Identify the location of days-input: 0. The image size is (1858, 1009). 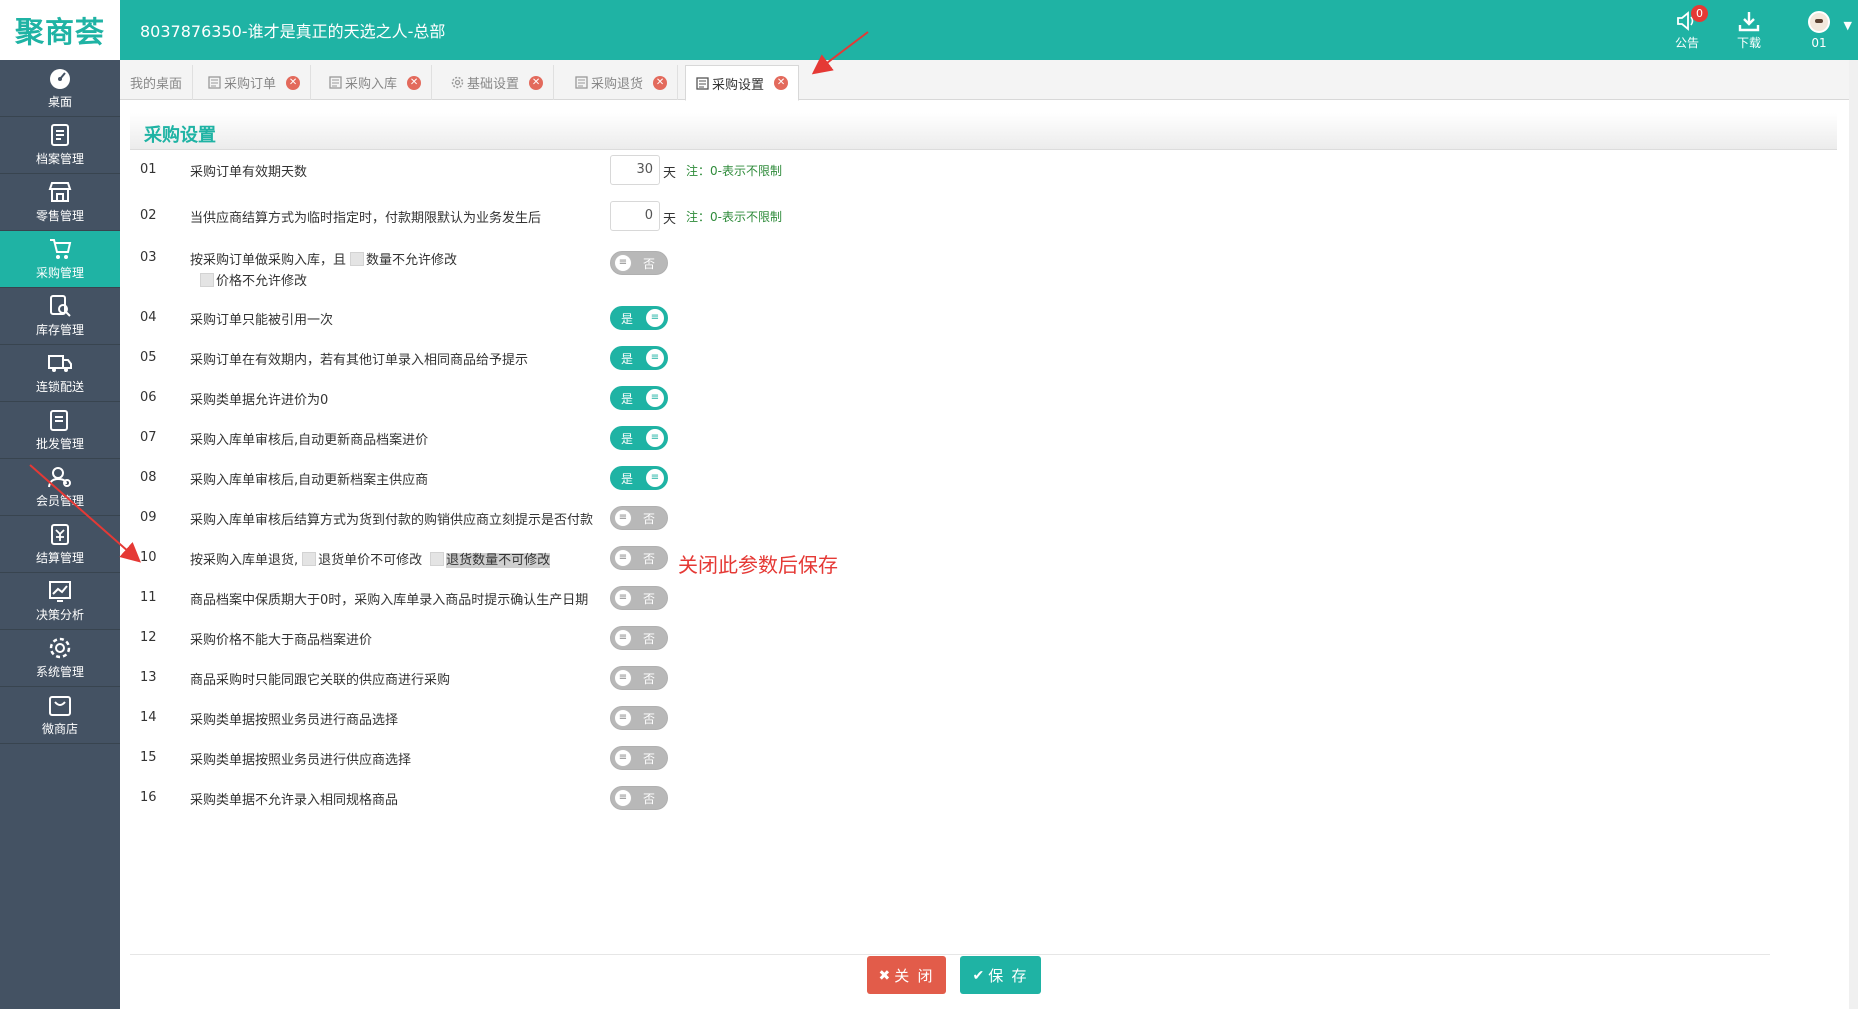
(635, 216).